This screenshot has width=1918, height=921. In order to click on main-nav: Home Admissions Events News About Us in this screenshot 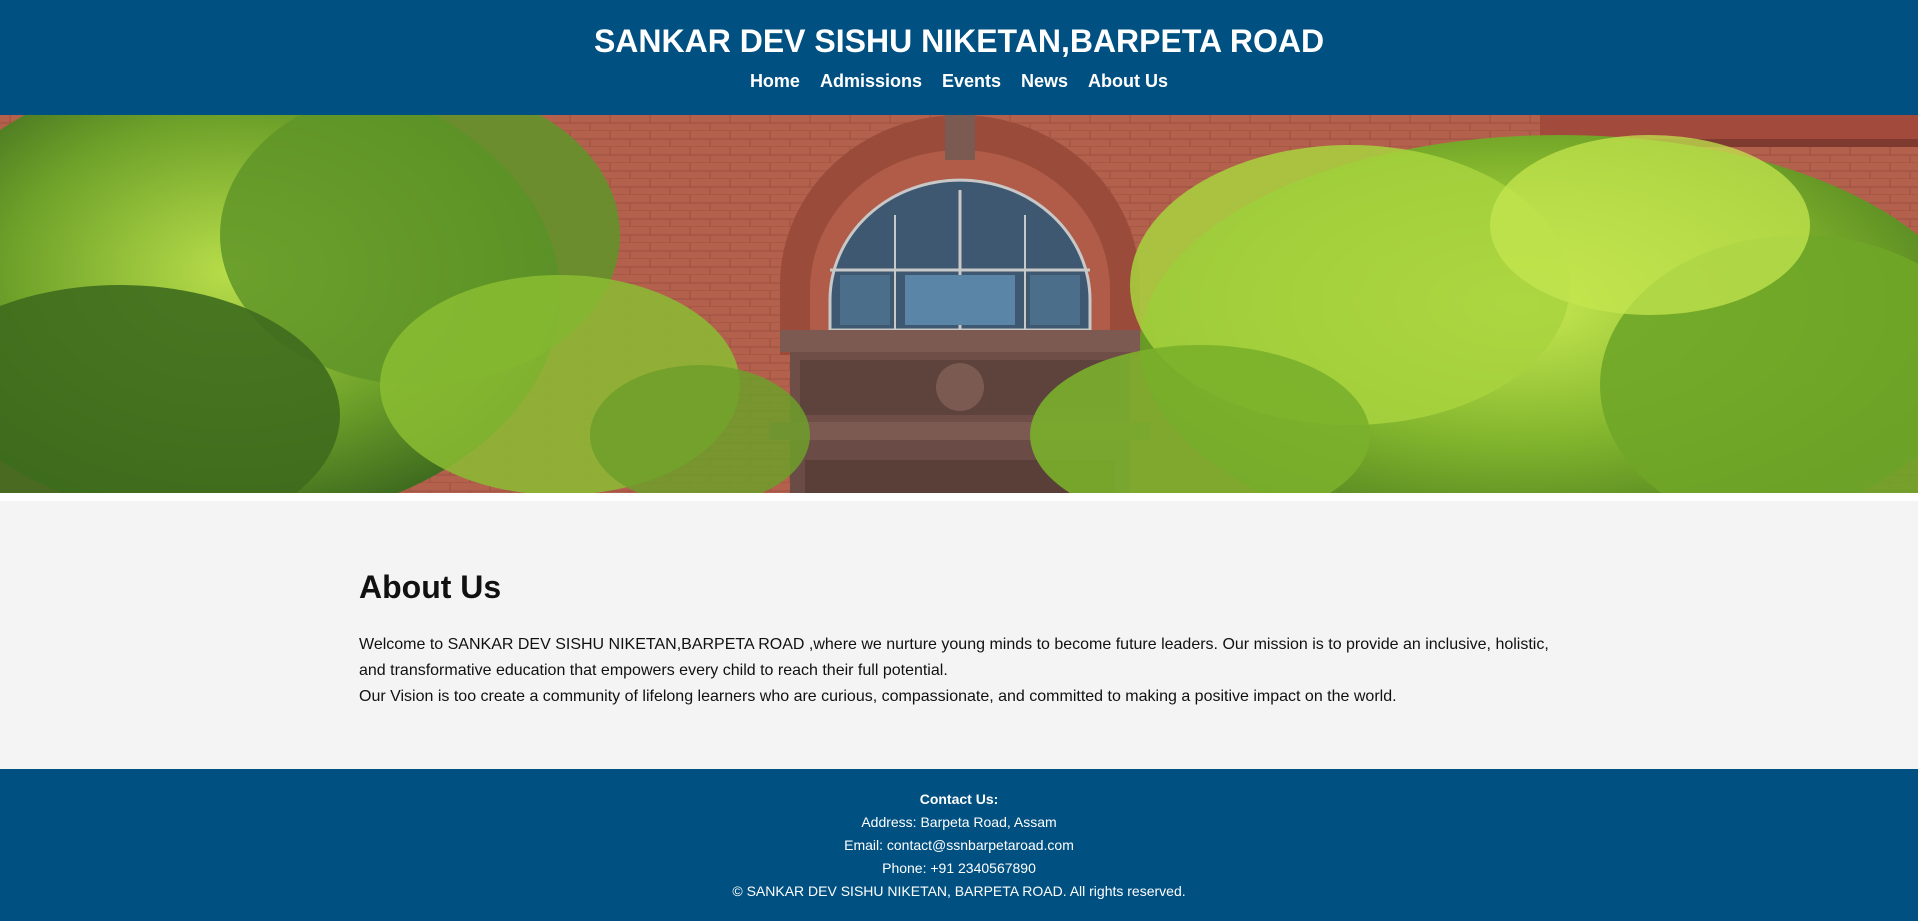, I will do `click(959, 81)`.